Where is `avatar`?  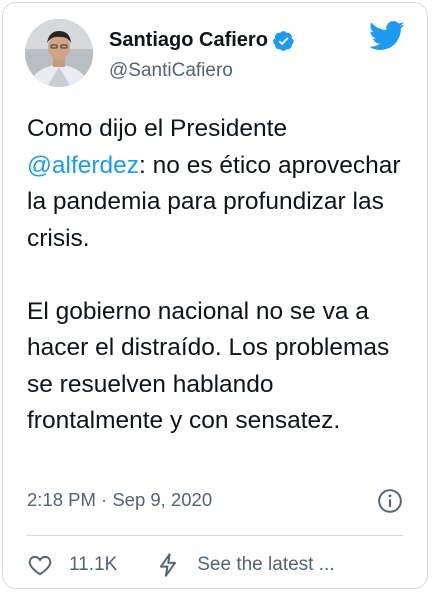
avatar is located at coordinates (59, 53).